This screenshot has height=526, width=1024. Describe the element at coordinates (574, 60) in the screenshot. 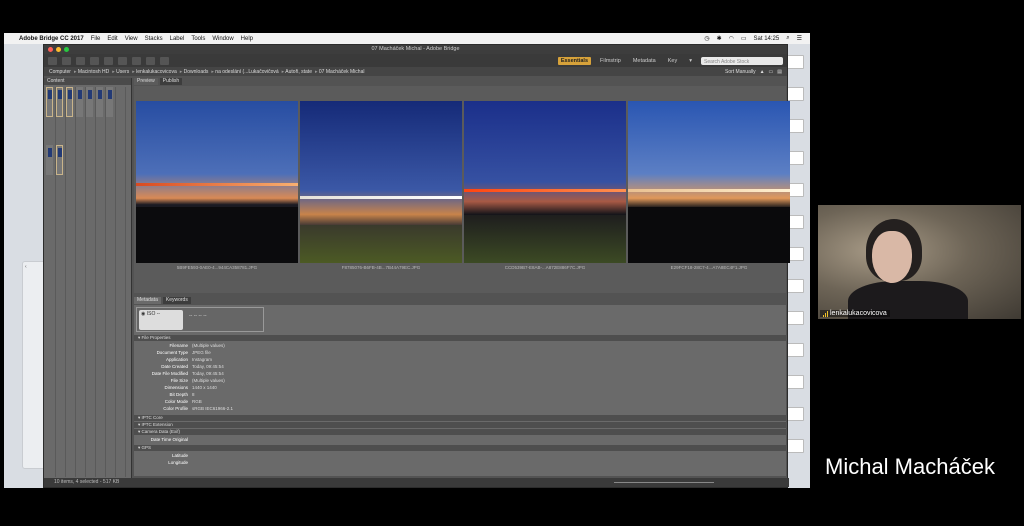

I see `workspace-essentials: Essentials` at that location.